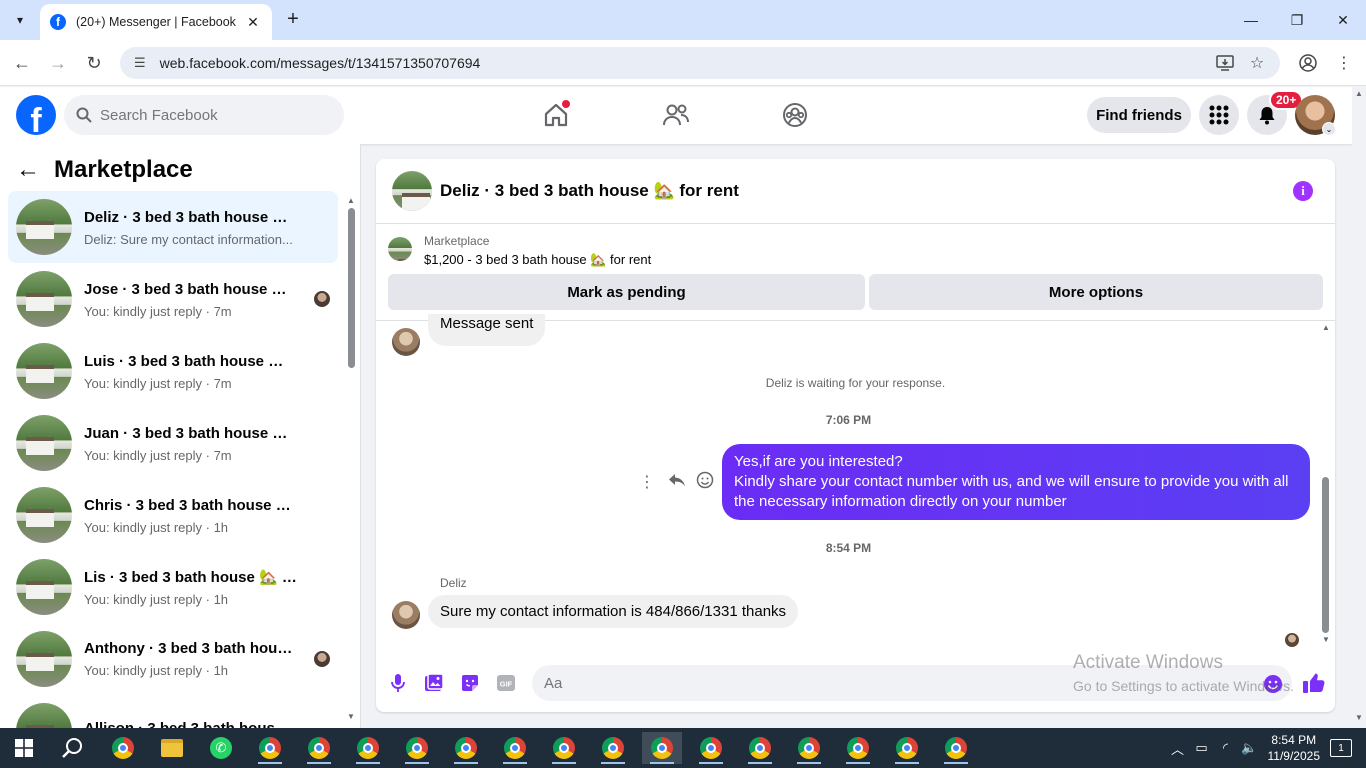 This screenshot has width=1366, height=768. I want to click on info-icon: i, so click(1303, 191).